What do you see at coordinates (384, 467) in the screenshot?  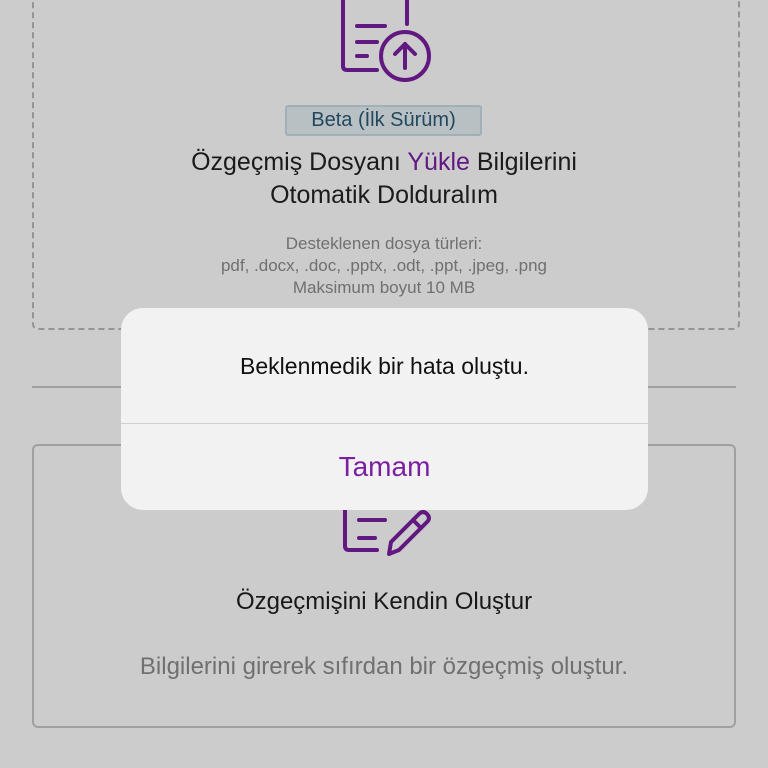 I see `ok-button: Tamam` at bounding box center [384, 467].